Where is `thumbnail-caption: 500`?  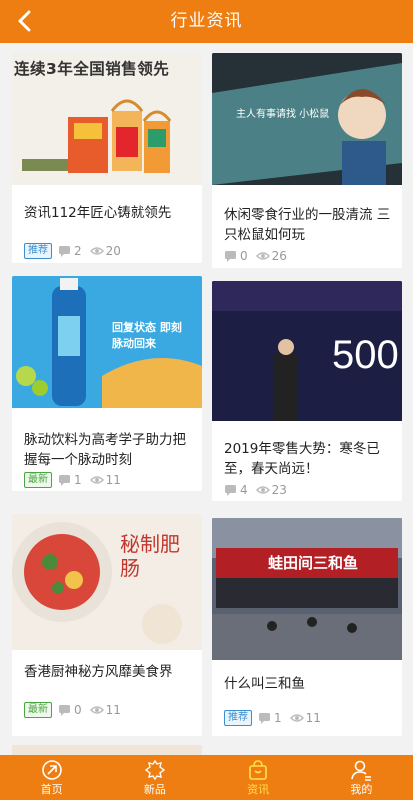
thumbnail-caption: 500 is located at coordinates (365, 355).